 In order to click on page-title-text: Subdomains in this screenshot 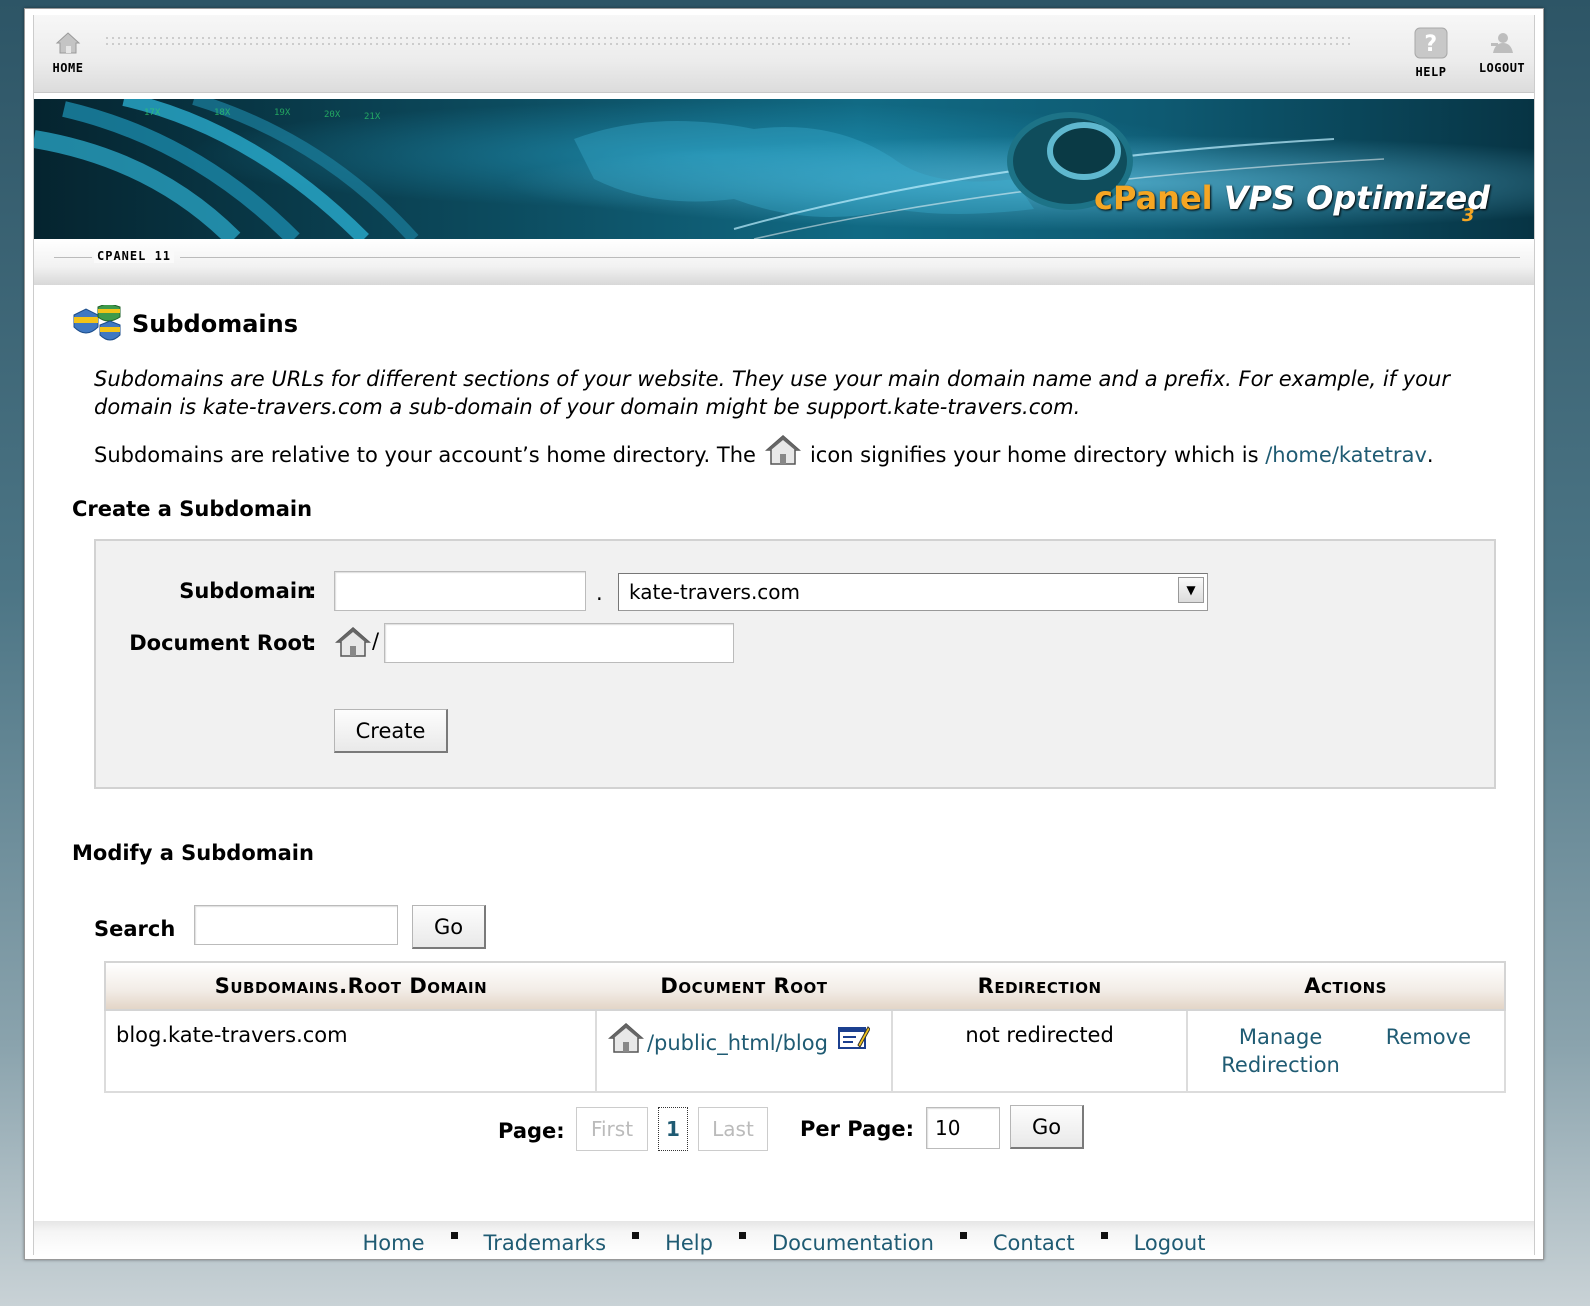, I will do `click(215, 324)`.